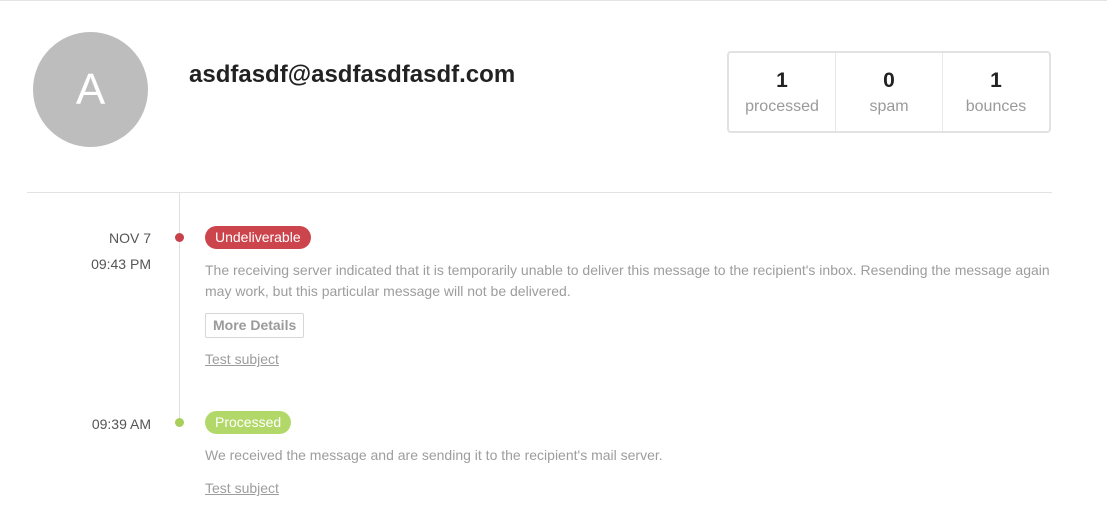  Describe the element at coordinates (179, 422) in the screenshot. I see `timeline-dot-processed` at that location.